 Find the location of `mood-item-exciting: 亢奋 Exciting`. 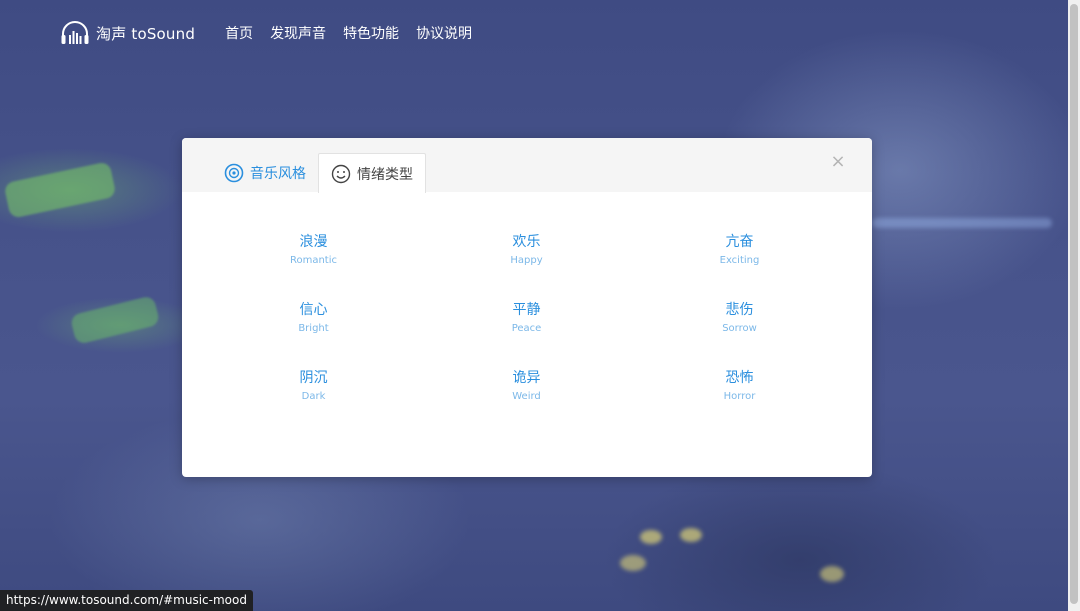

mood-item-exciting: 亢奋 Exciting is located at coordinates (739, 250).